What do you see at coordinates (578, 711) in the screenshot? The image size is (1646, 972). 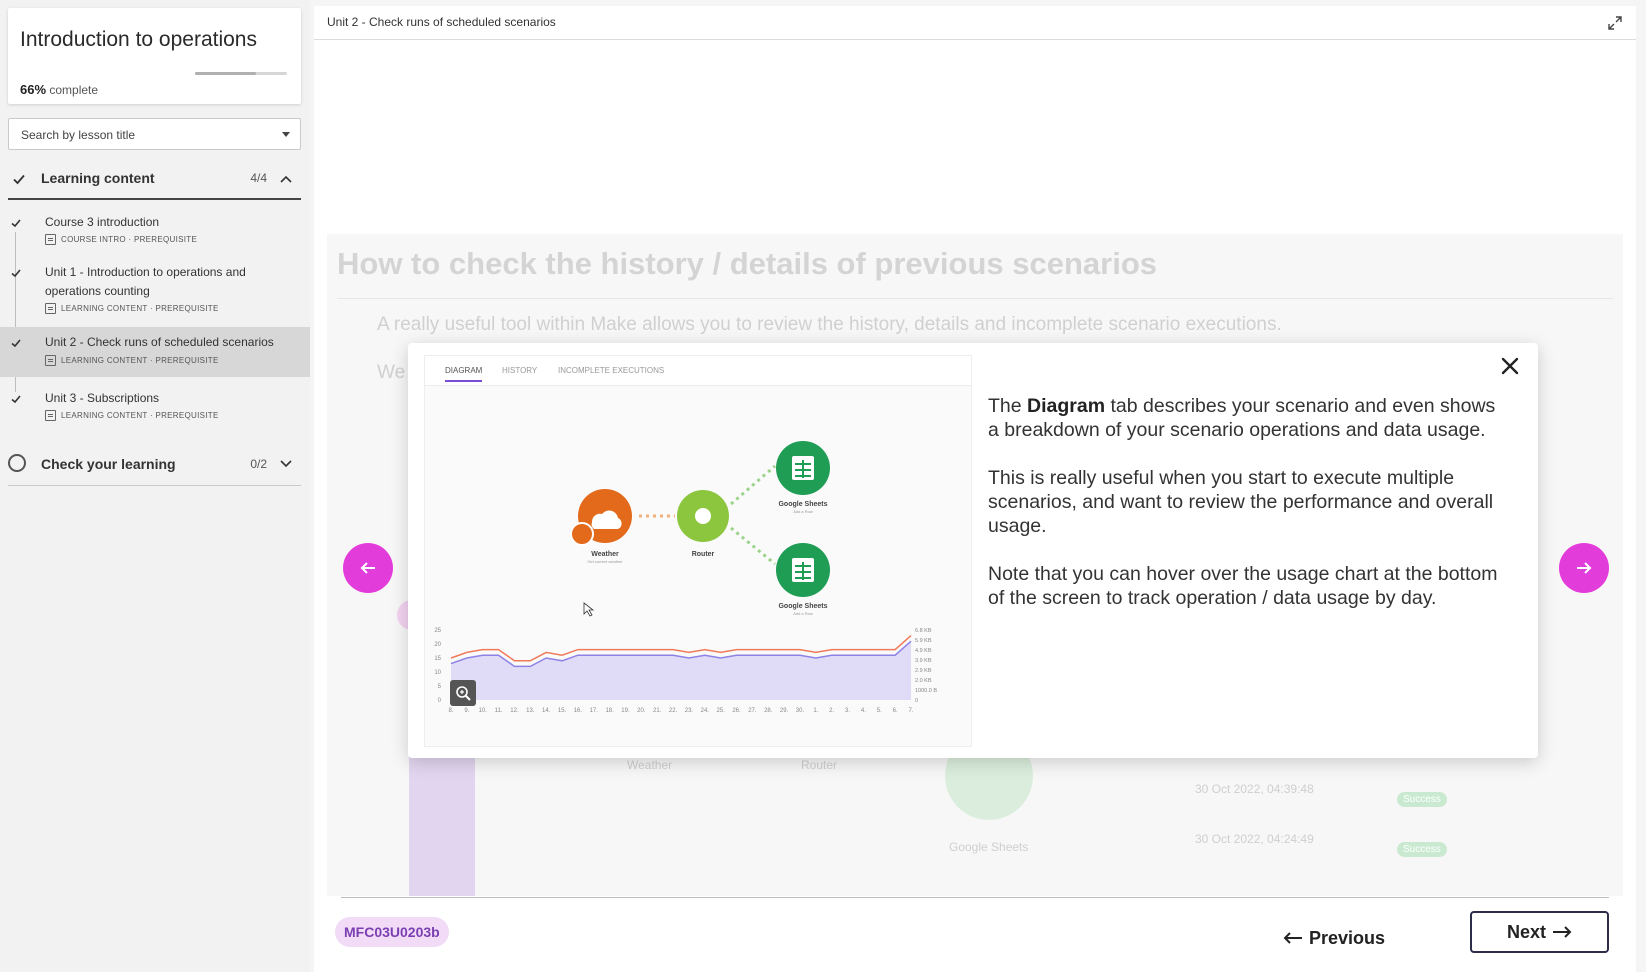 I see `chart-x-tick-label: 16.` at bounding box center [578, 711].